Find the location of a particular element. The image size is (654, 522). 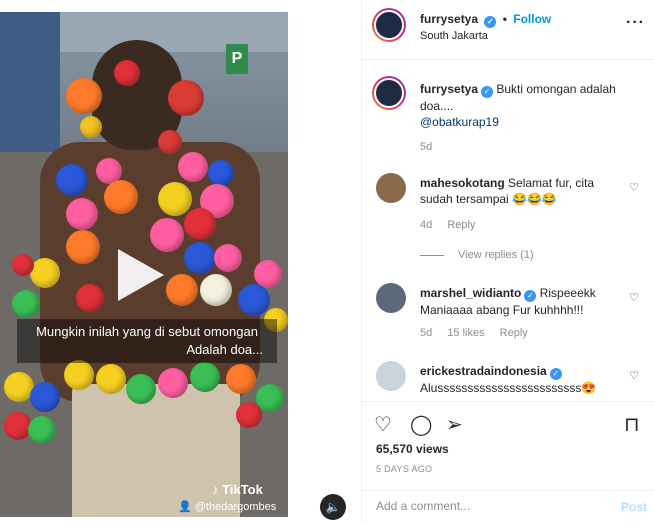

comment-likes: 15 likes is located at coordinates (465, 333).